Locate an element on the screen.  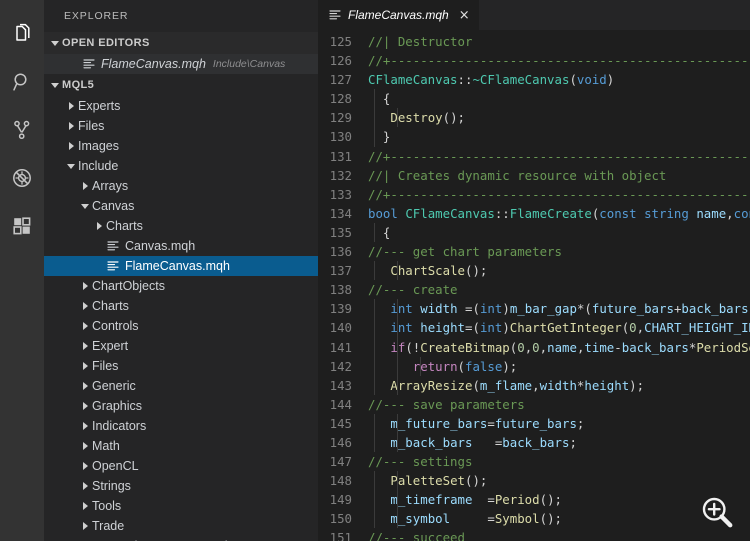
tree-folder-controls: Controls is located at coordinates (181, 326).